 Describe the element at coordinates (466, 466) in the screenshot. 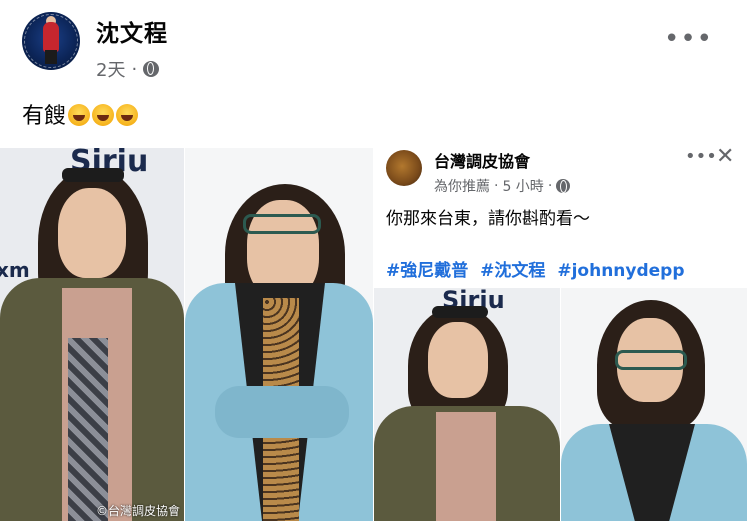

I see `scarf` at that location.